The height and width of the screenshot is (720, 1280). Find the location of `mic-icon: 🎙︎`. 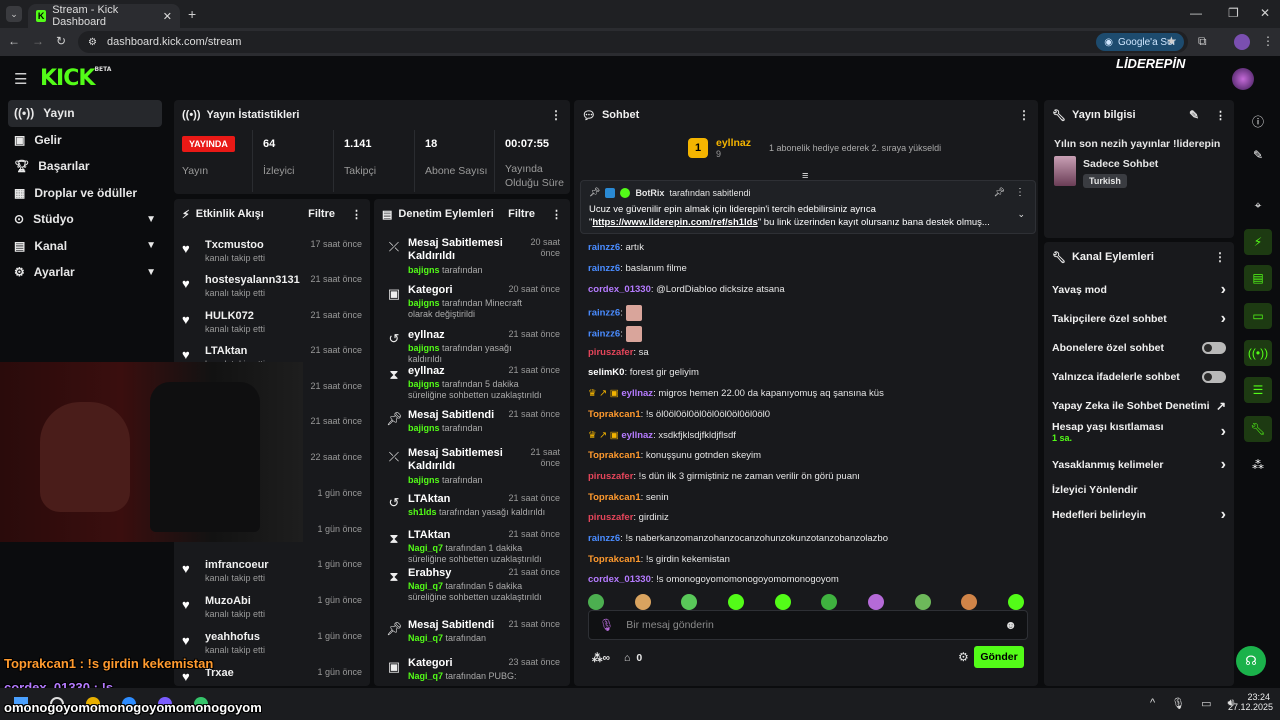

mic-icon: 🎙︎ is located at coordinates (1178, 703).